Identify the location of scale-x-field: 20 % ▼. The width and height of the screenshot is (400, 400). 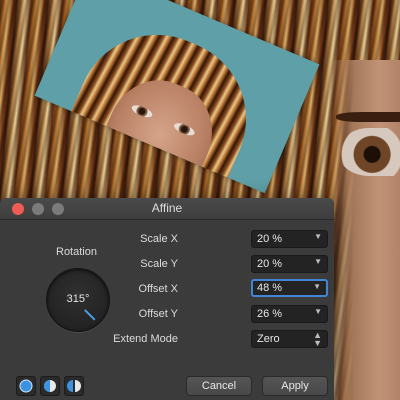
(289, 239).